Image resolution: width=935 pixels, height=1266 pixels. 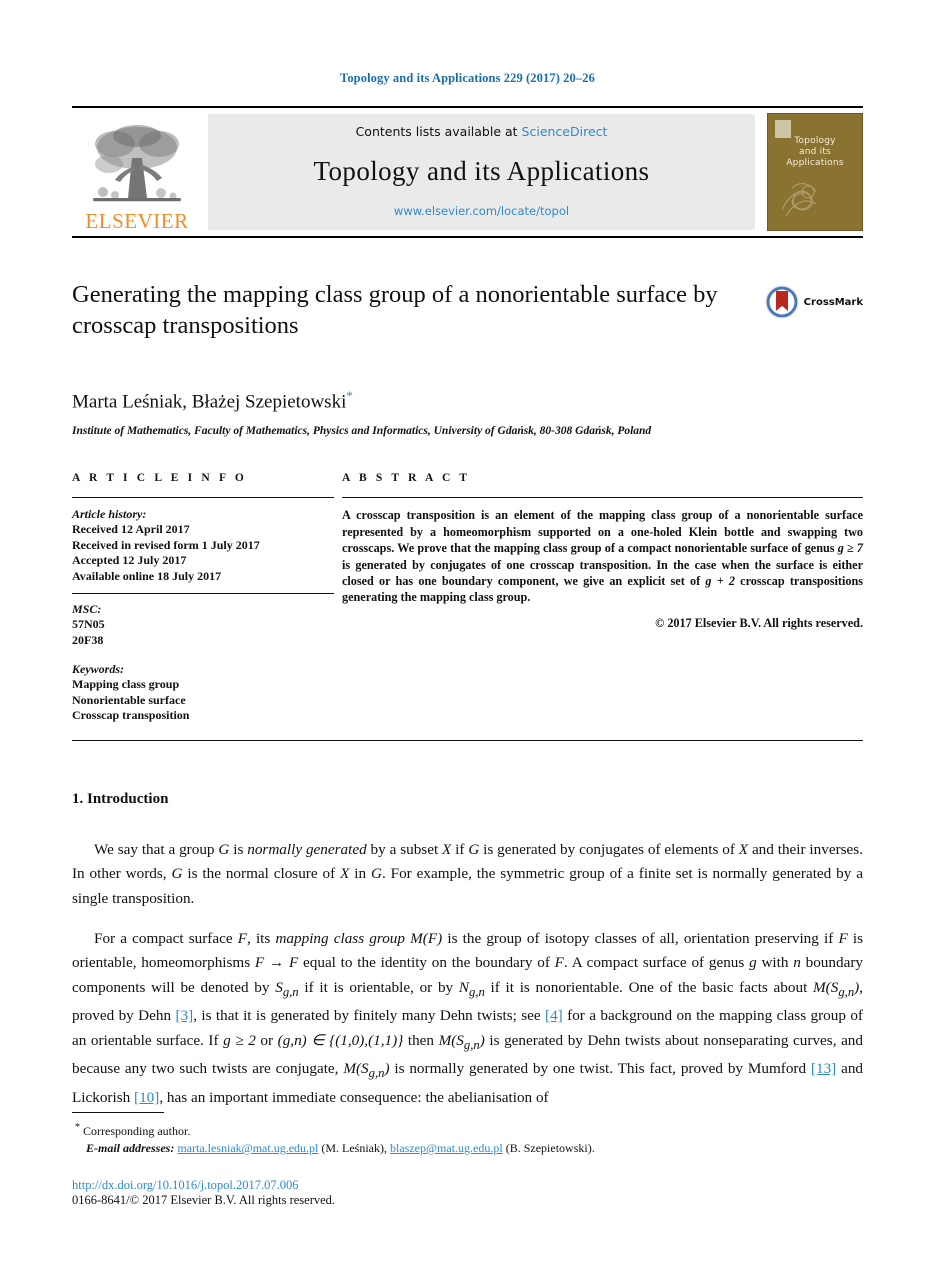 What do you see at coordinates (340, 1040) in the screenshot?
I see `p2-m12: (g,n) ∈ {(1,0),(1,1)}` at bounding box center [340, 1040].